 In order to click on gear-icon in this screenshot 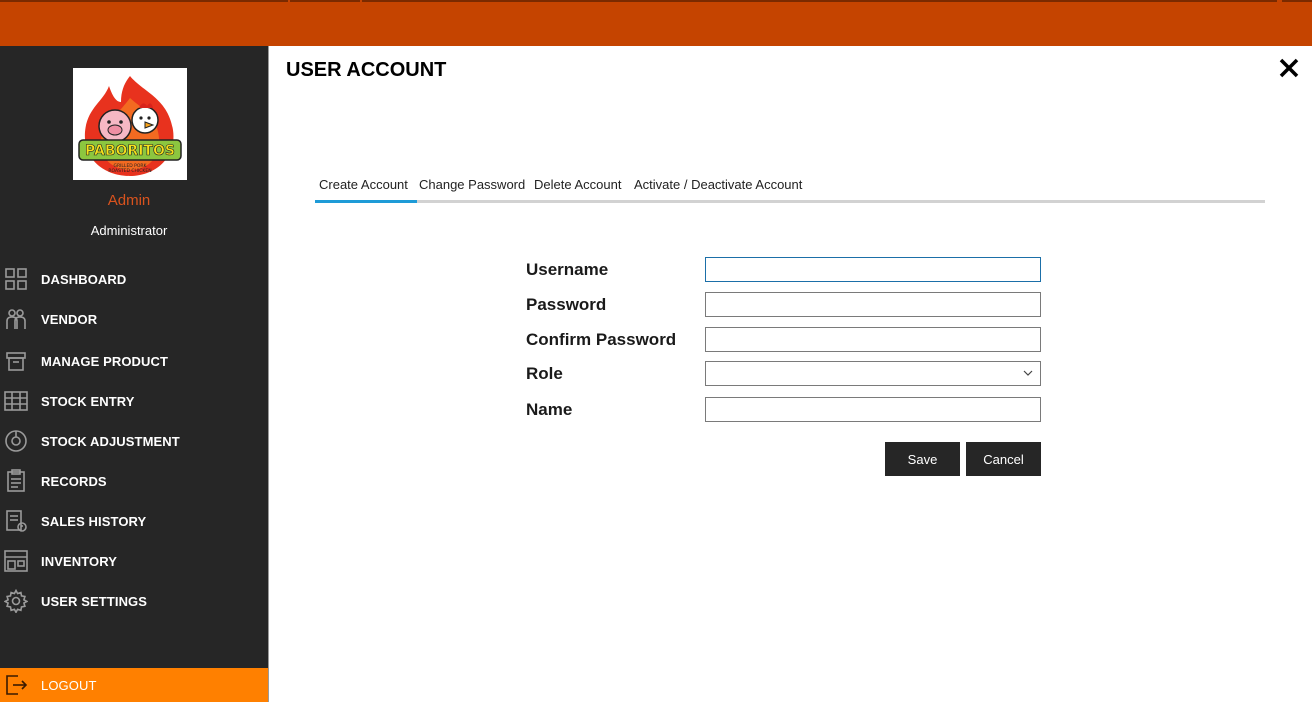, I will do `click(16, 601)`.